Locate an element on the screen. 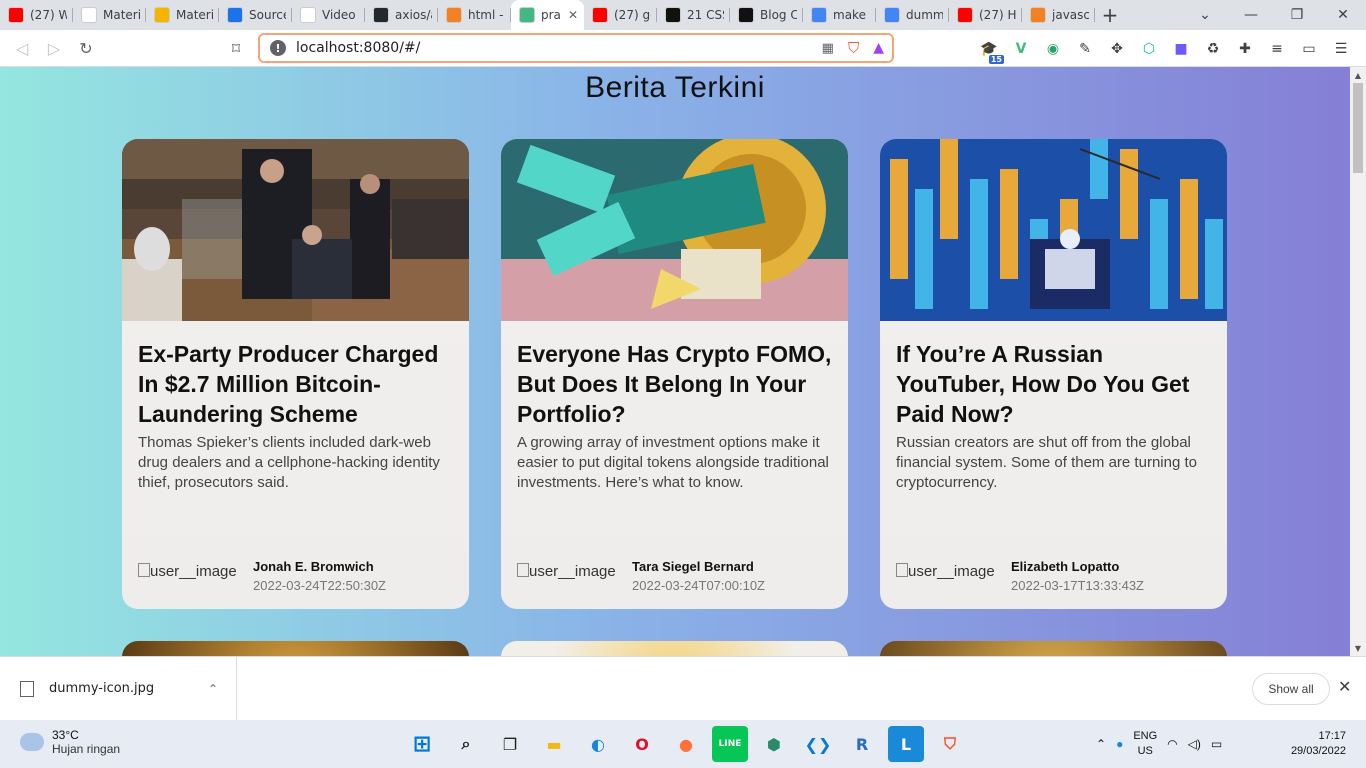 This screenshot has height=768, width=1366. puzzle-icon: ✚ is located at coordinates (1245, 49).